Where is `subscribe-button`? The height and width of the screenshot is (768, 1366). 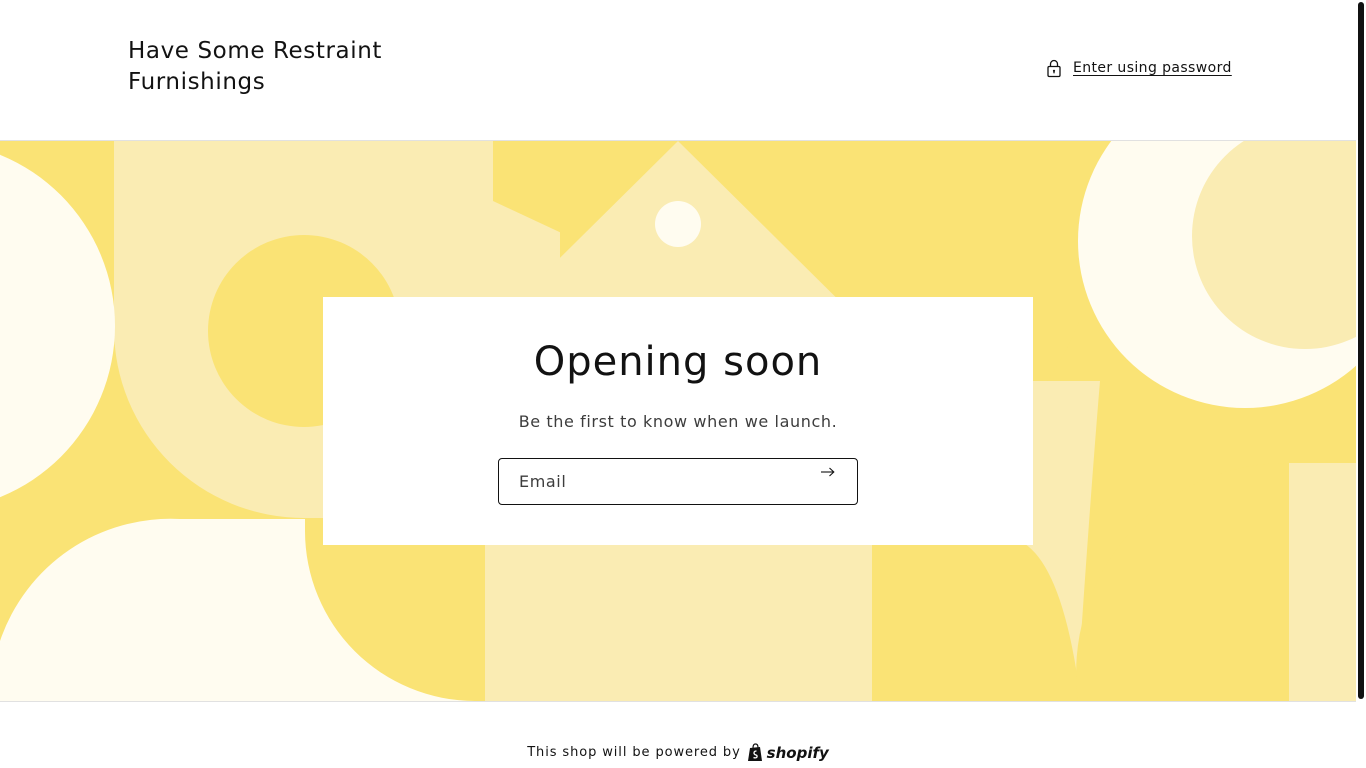
subscribe-button is located at coordinates (836, 482).